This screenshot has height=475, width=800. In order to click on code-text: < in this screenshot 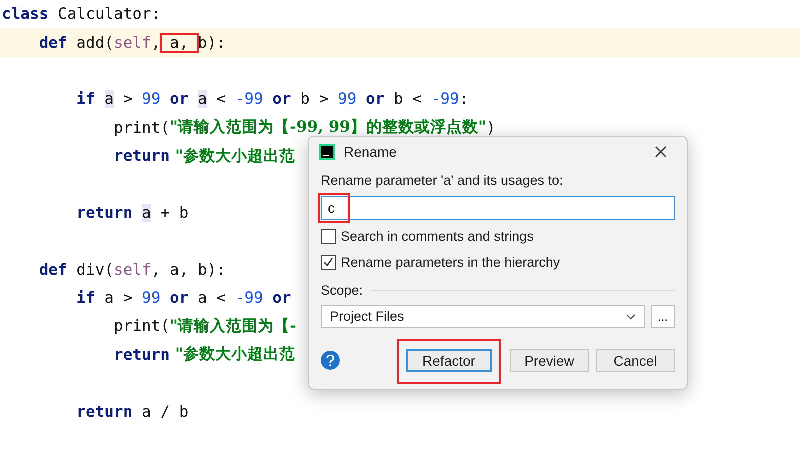, I will do `click(222, 99)`.